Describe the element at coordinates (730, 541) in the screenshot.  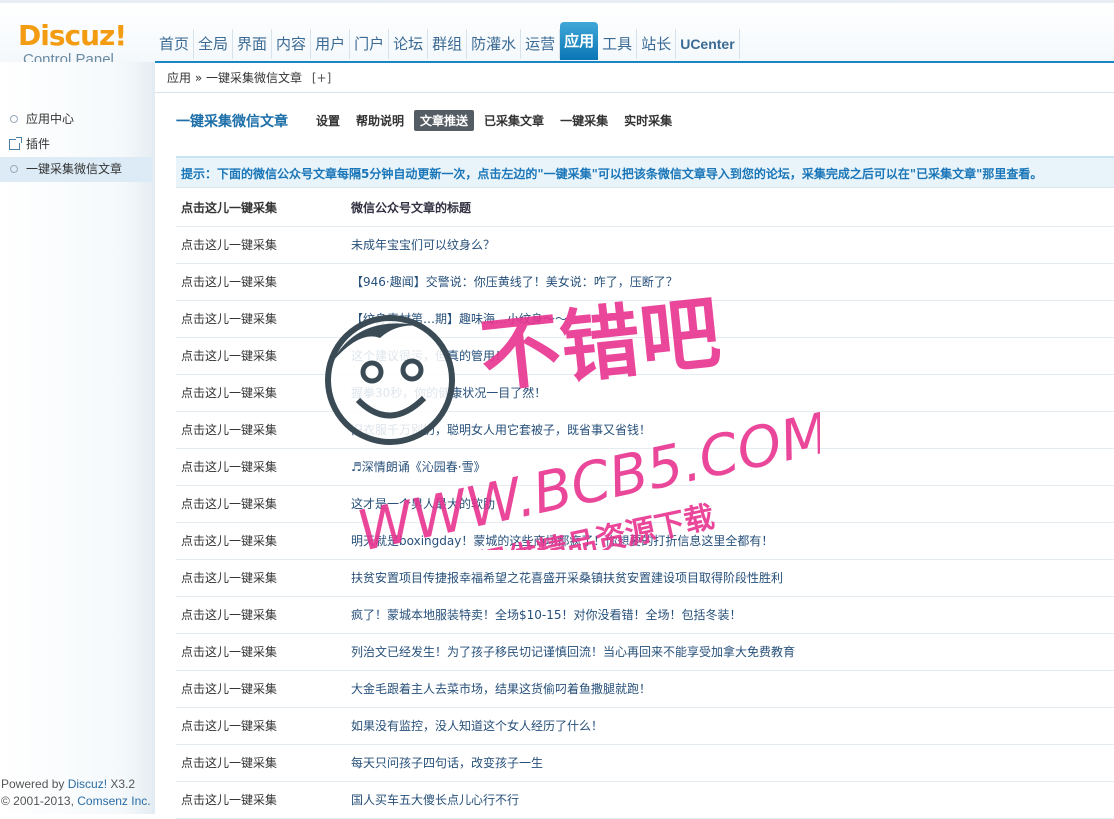
I see `article-title: 明天就是boxingday！蒙城的这些商场都疯了！你想要的打折信息这里全都有！` at that location.